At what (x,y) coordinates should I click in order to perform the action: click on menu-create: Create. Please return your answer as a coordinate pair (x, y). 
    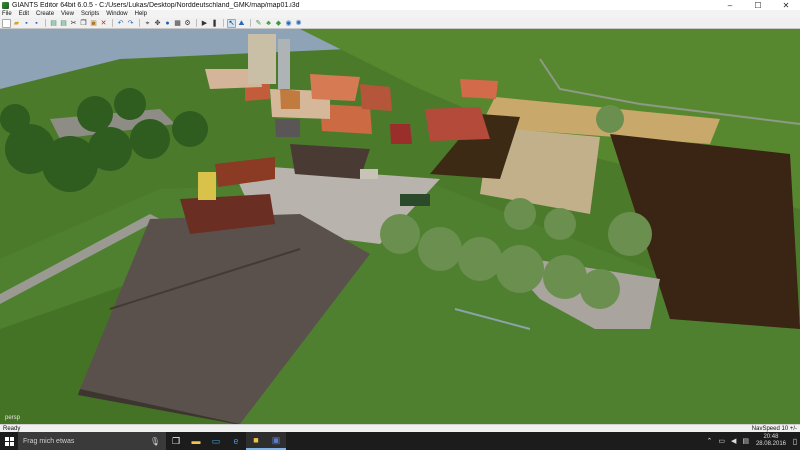
    Looking at the image, I should click on (45, 14).